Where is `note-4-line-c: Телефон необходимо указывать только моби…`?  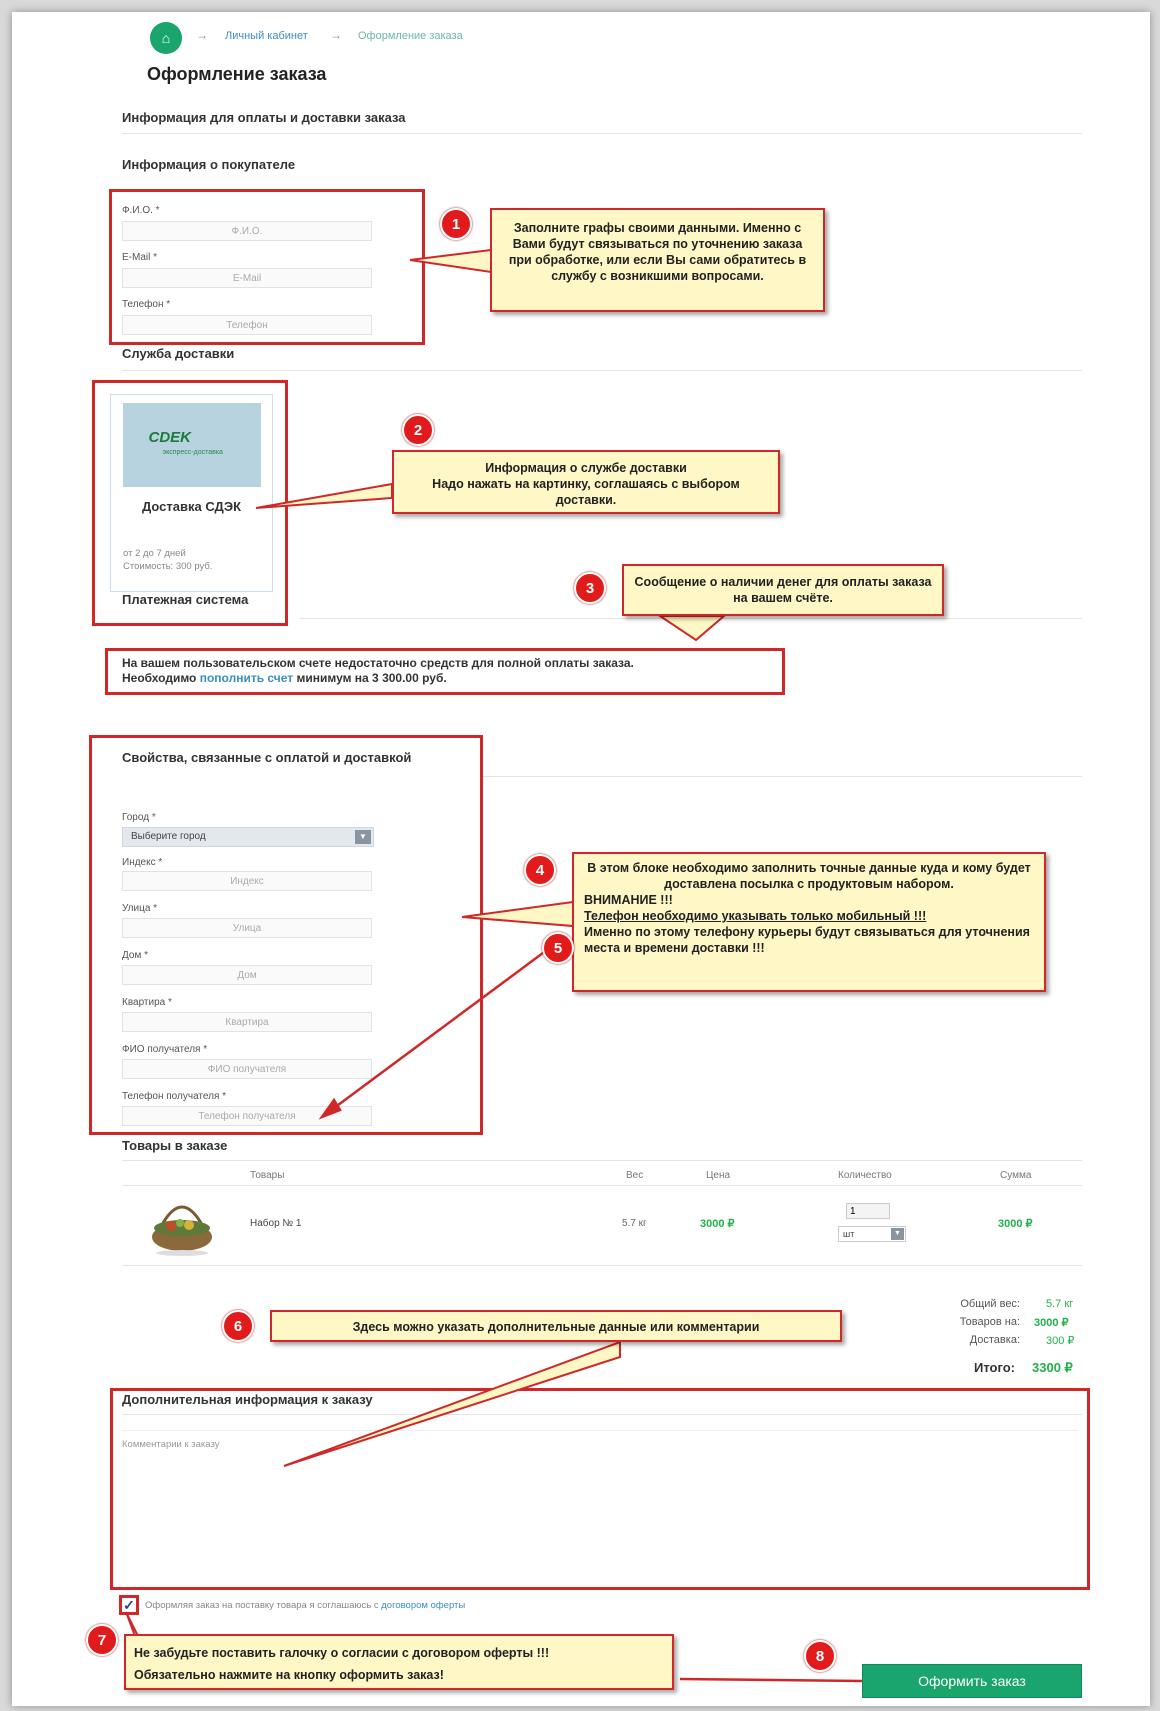 note-4-line-c: Телефон необходимо указывать только моби… is located at coordinates (755, 916).